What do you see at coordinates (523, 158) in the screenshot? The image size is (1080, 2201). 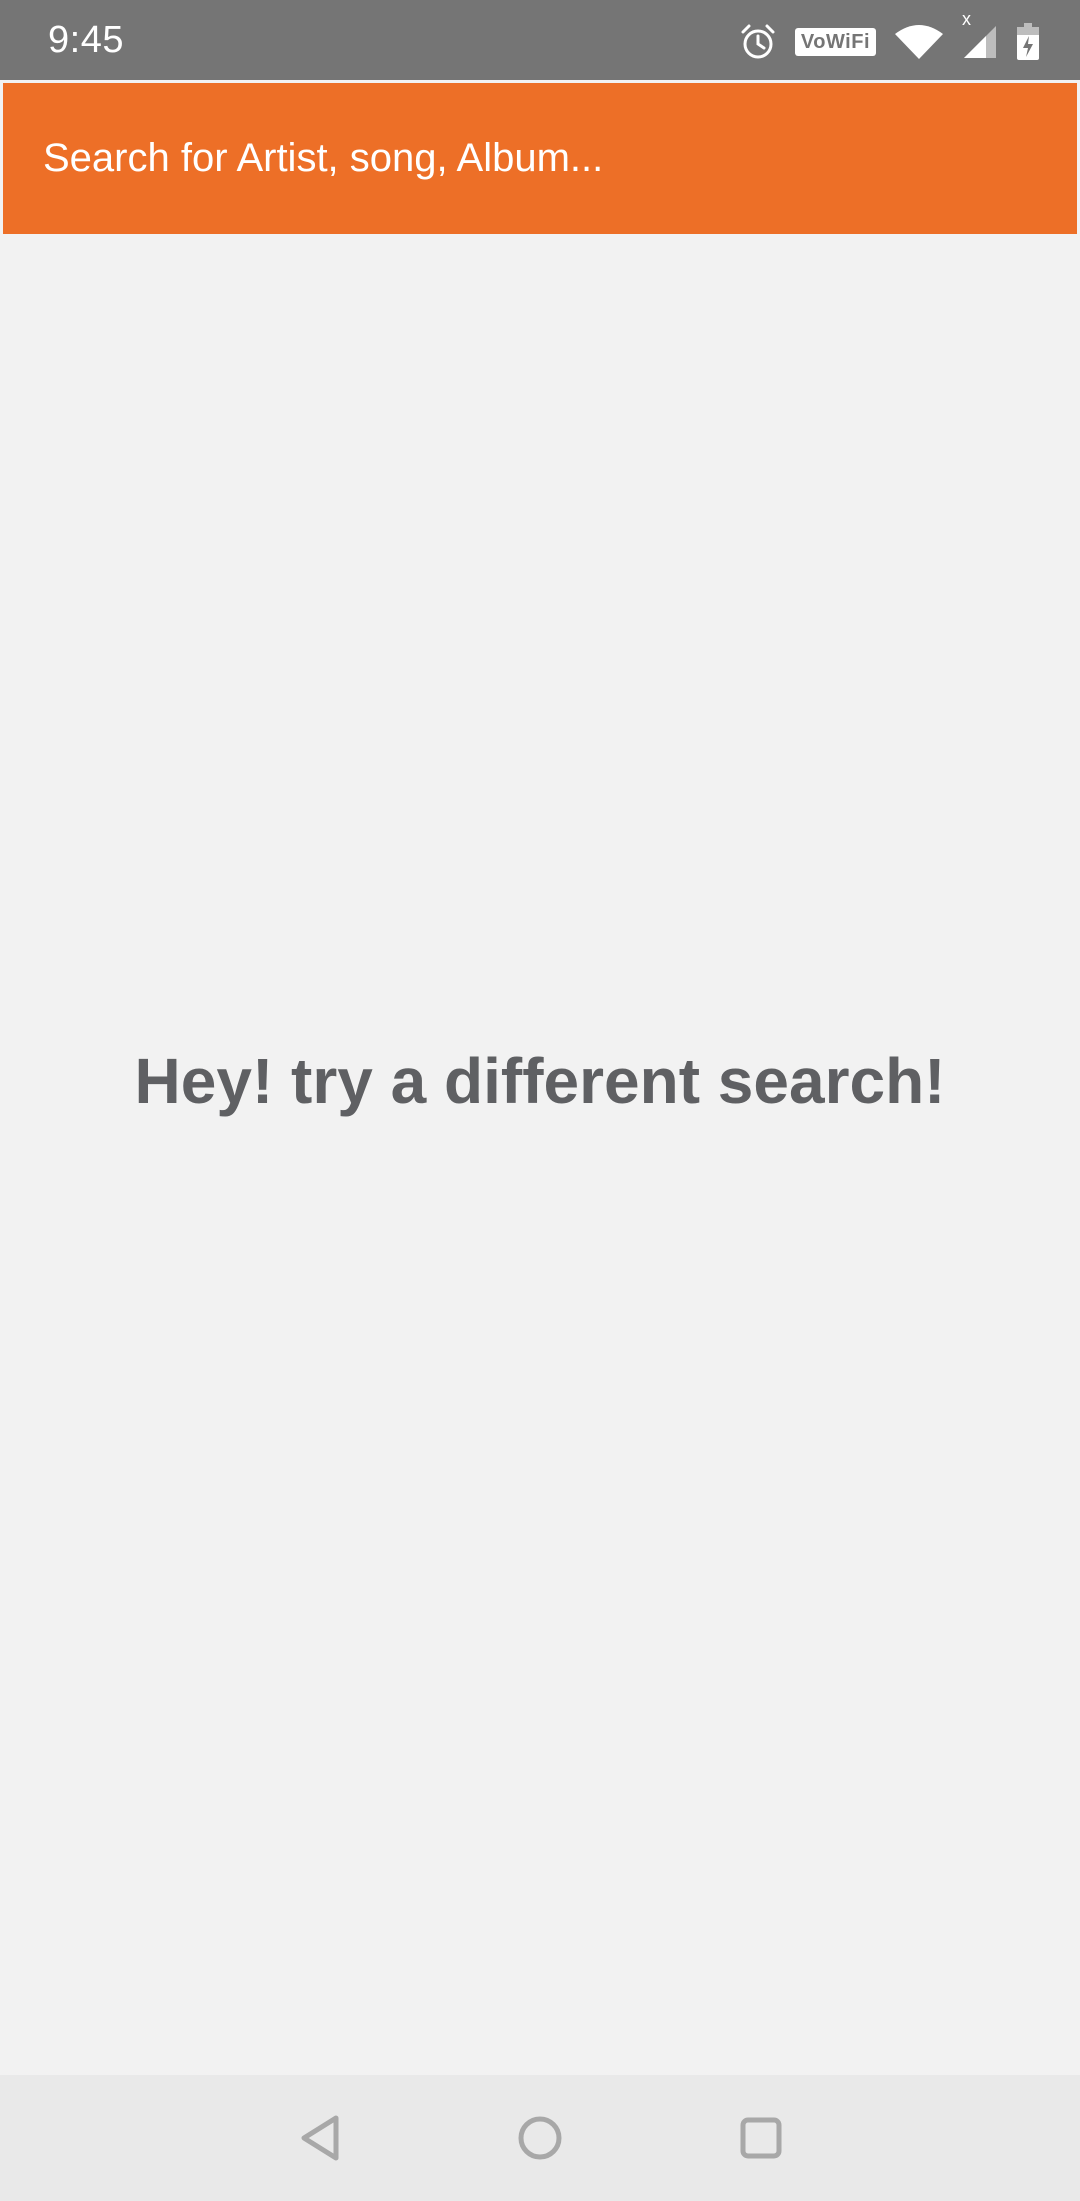 I see `search-input` at bounding box center [523, 158].